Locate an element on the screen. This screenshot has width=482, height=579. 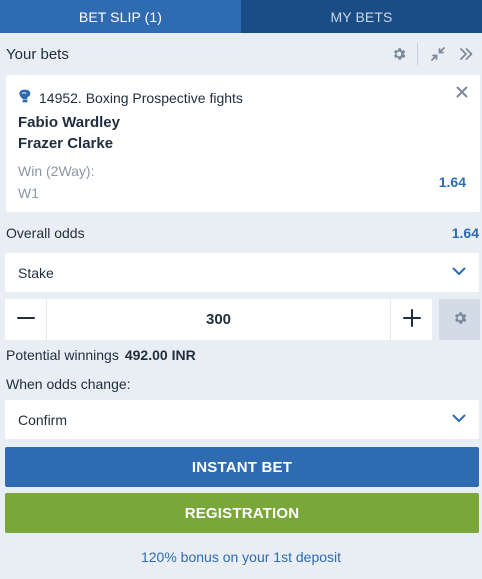
remove-bet-close-icon is located at coordinates (462, 92).